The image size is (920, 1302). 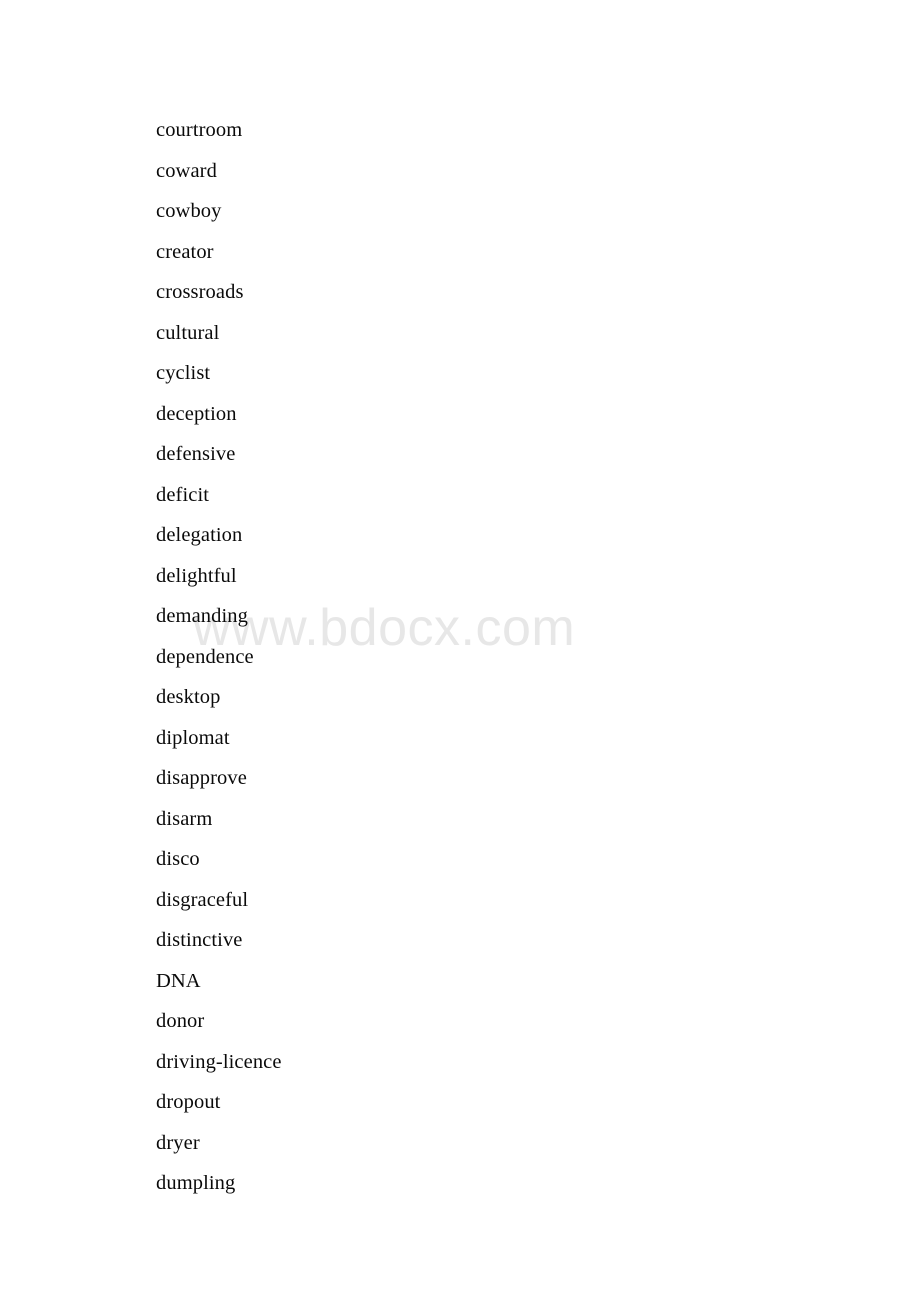 I want to click on list-item: dependence, so click(x=205, y=656).